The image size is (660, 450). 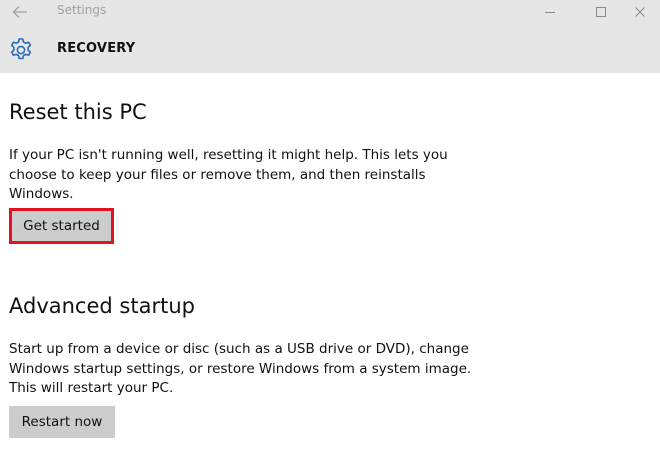 I want to click on page-header: RECOVERY, so click(x=330, y=48).